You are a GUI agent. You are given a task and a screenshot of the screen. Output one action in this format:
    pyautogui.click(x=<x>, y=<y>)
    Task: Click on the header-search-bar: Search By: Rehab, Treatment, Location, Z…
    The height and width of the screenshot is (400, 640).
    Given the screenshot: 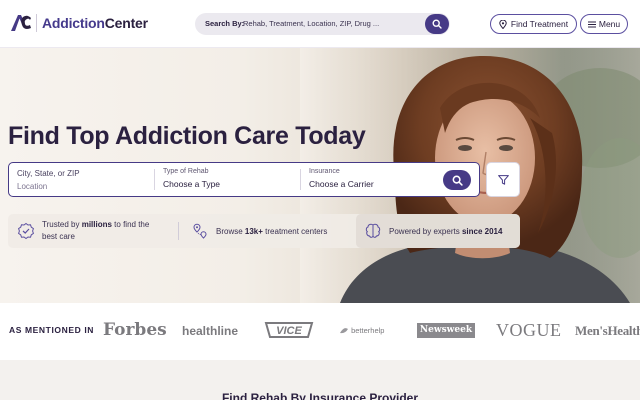 What is the action you would take?
    pyautogui.click(x=322, y=24)
    